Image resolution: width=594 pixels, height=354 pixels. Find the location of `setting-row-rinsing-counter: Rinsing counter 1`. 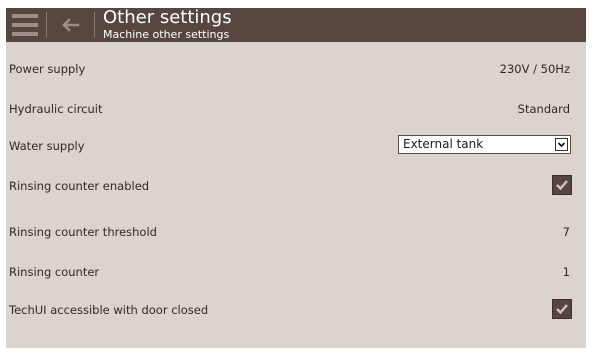

setting-row-rinsing-counter: Rinsing counter 1 is located at coordinates (296, 272).